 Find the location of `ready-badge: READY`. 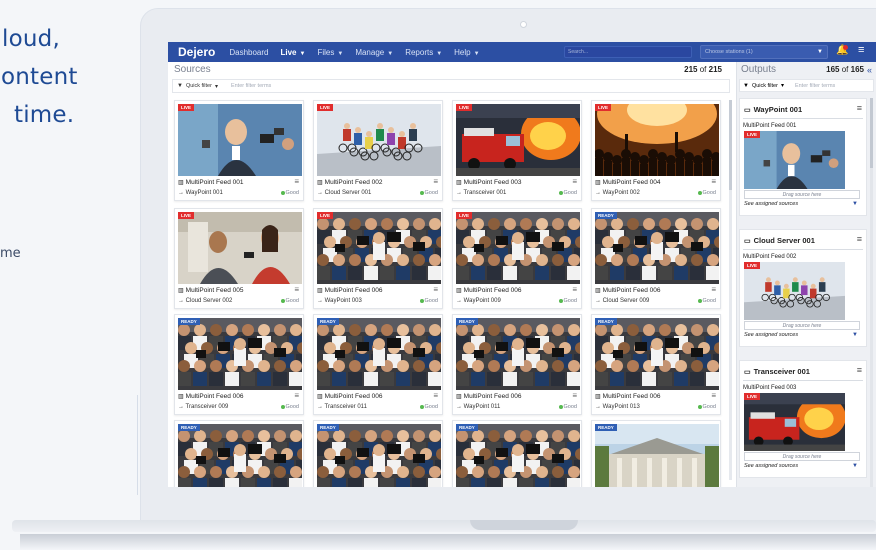

ready-badge: READY is located at coordinates (189, 427).